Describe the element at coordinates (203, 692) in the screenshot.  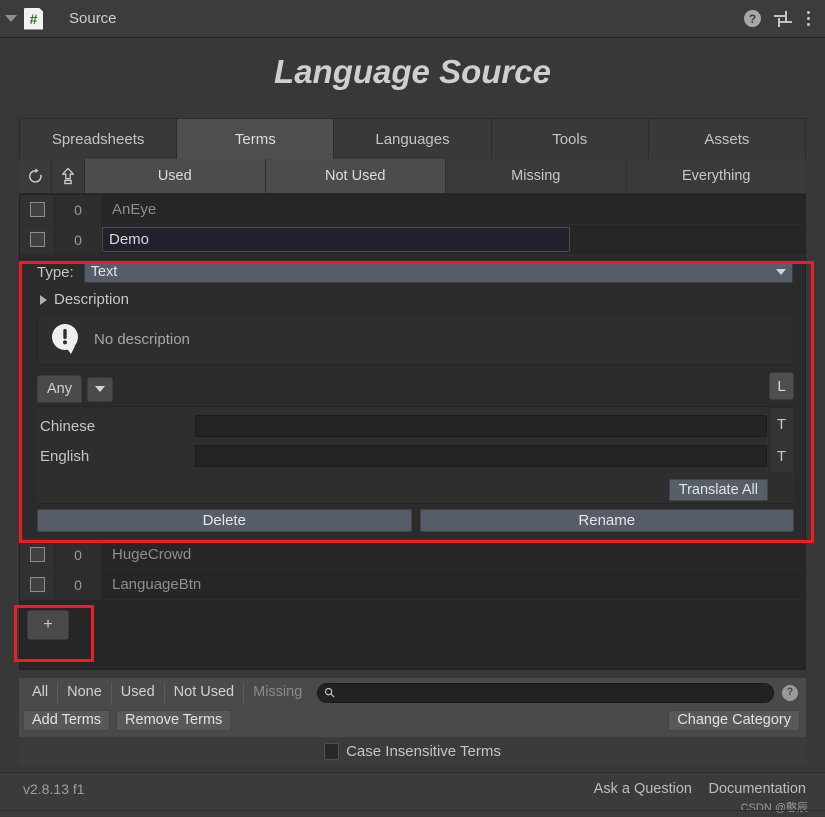
I see `select-not-used-button: Not Used` at that location.